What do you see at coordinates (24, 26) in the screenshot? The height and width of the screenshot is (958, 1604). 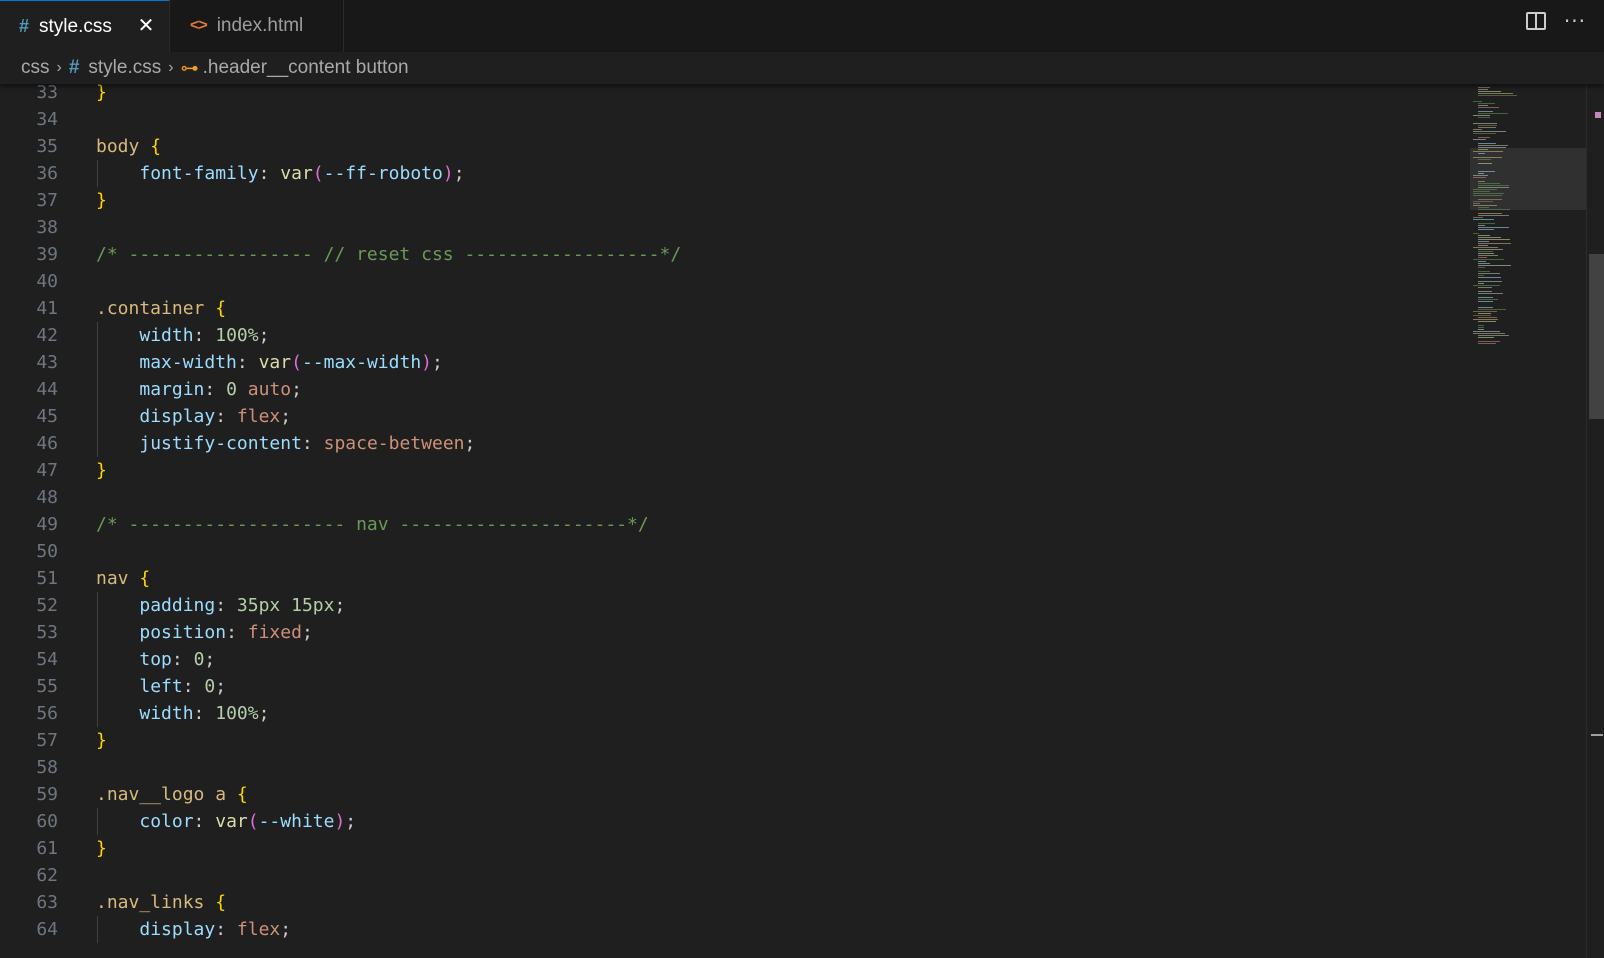 I see `css-file-icon: #` at bounding box center [24, 26].